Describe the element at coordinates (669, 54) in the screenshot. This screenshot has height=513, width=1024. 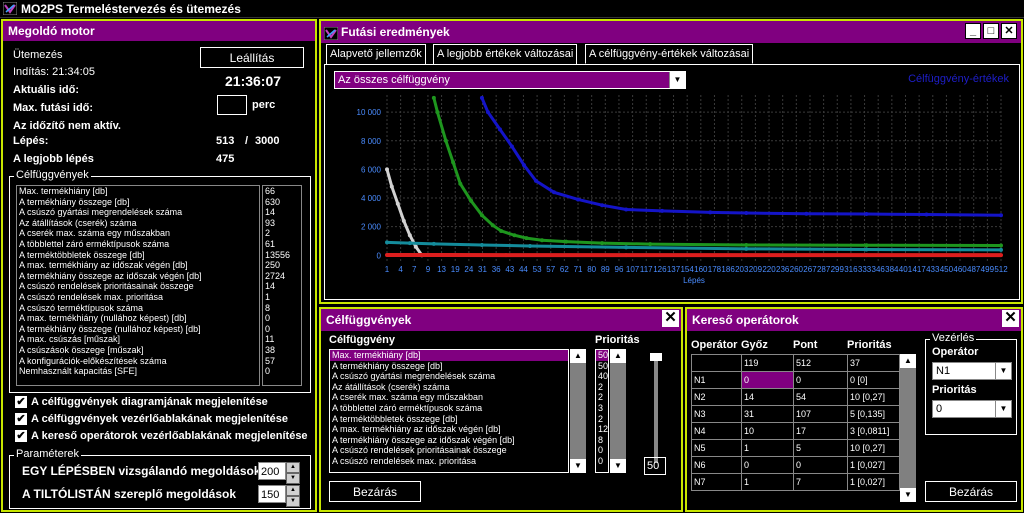
I see `tab-objective-values: A célfüggvény-értékek változásai` at that location.